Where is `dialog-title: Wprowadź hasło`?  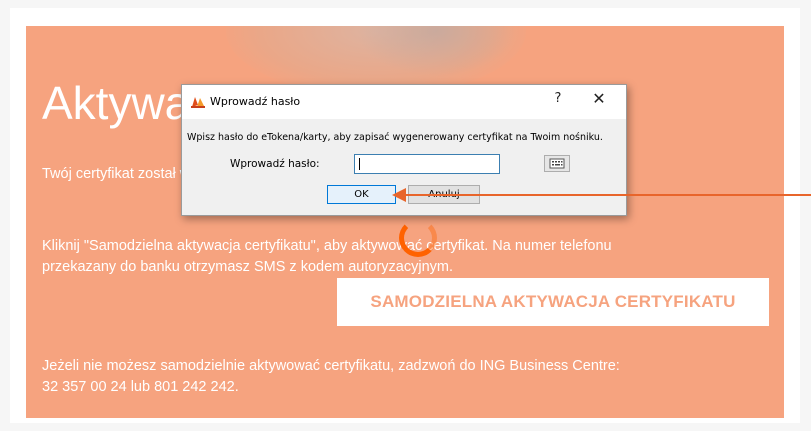
dialog-title: Wprowadź hasło is located at coordinates (255, 101).